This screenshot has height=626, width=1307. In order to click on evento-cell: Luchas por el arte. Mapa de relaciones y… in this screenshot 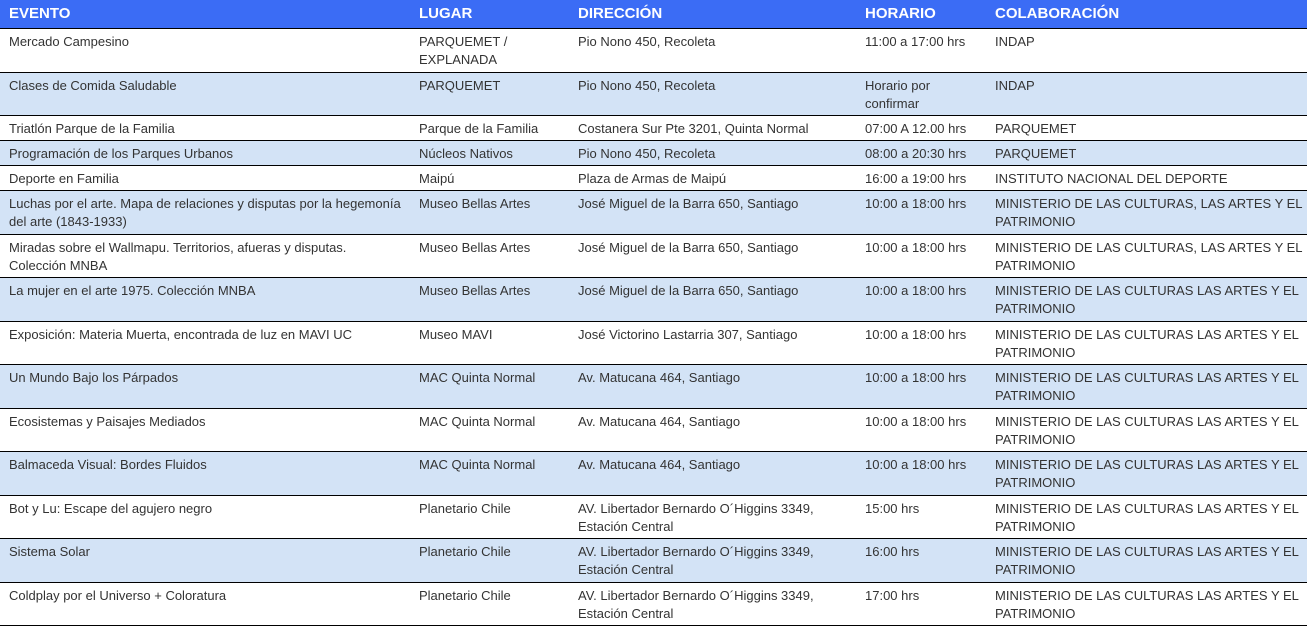, I will do `click(205, 212)`.